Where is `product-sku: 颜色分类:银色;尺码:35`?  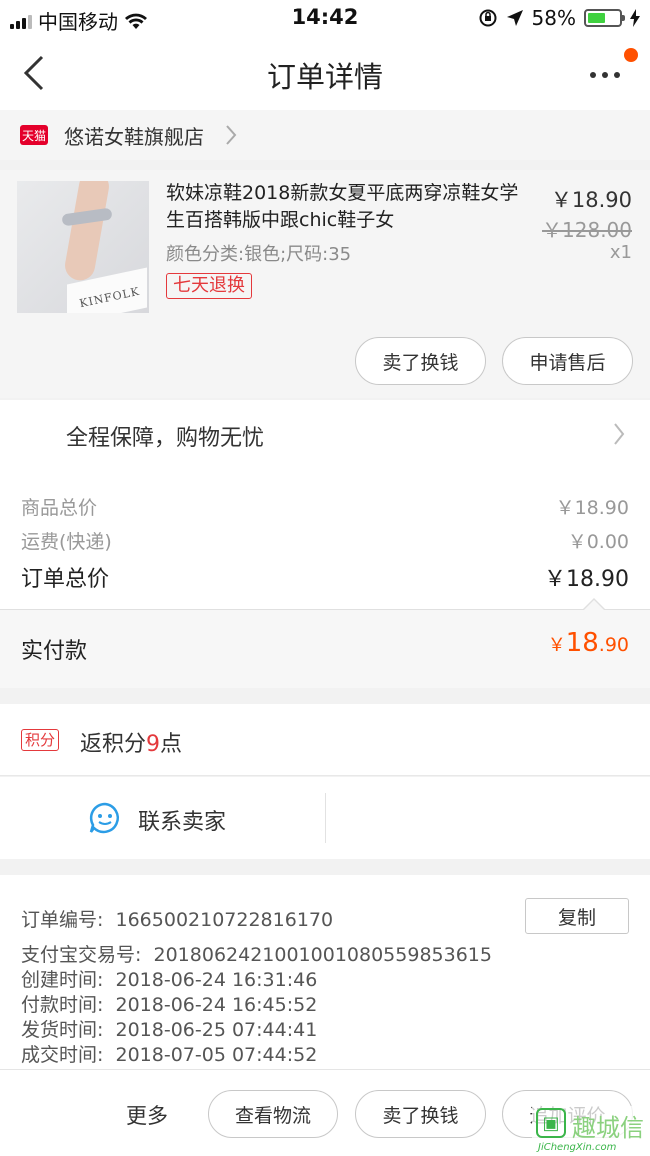
product-sku: 颜色分类:银色;尺码:35 is located at coordinates (259, 254).